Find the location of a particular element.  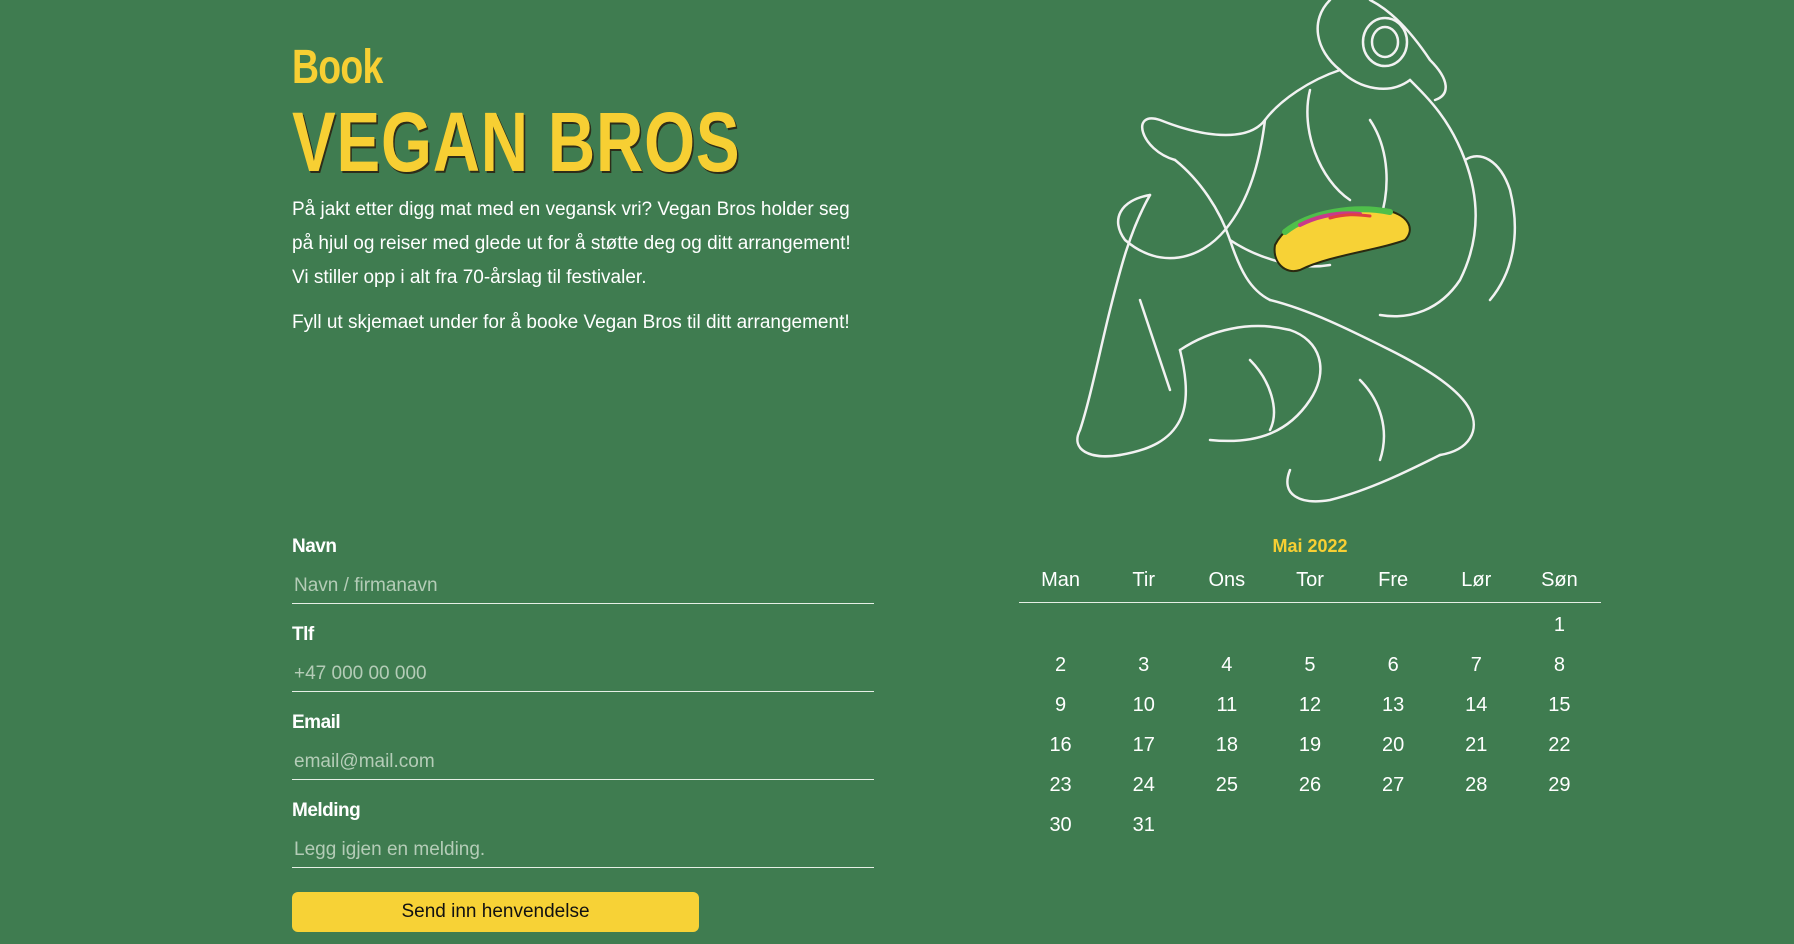

calendar-week-row: 2345678 is located at coordinates (1310, 666).